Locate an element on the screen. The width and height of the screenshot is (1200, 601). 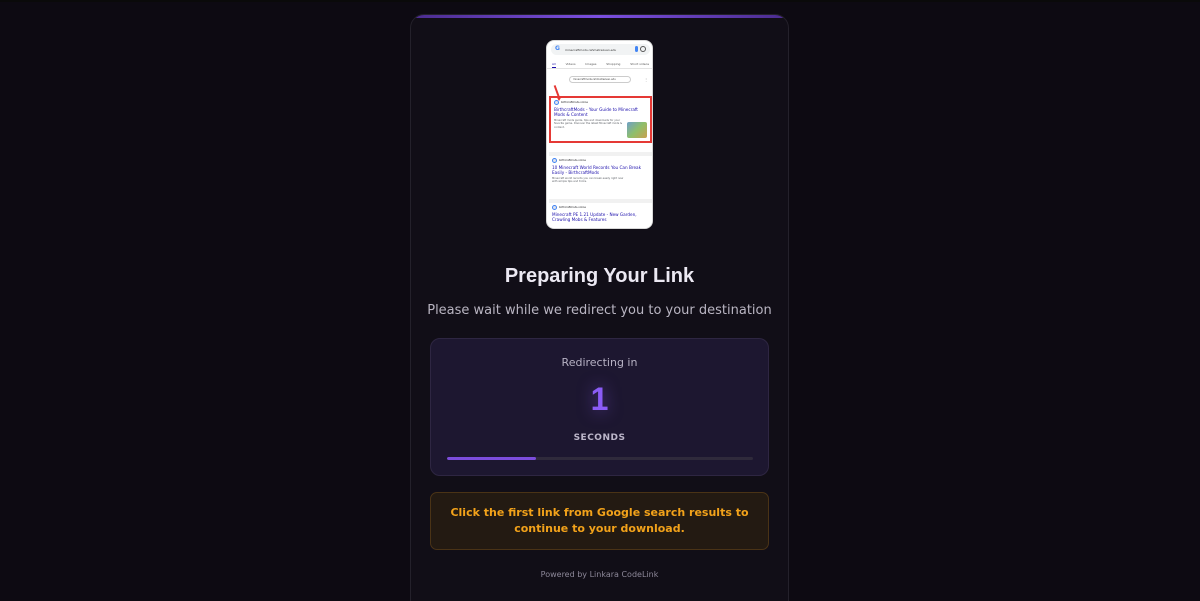
red-arrow-head-icon is located at coordinates (559, 98).